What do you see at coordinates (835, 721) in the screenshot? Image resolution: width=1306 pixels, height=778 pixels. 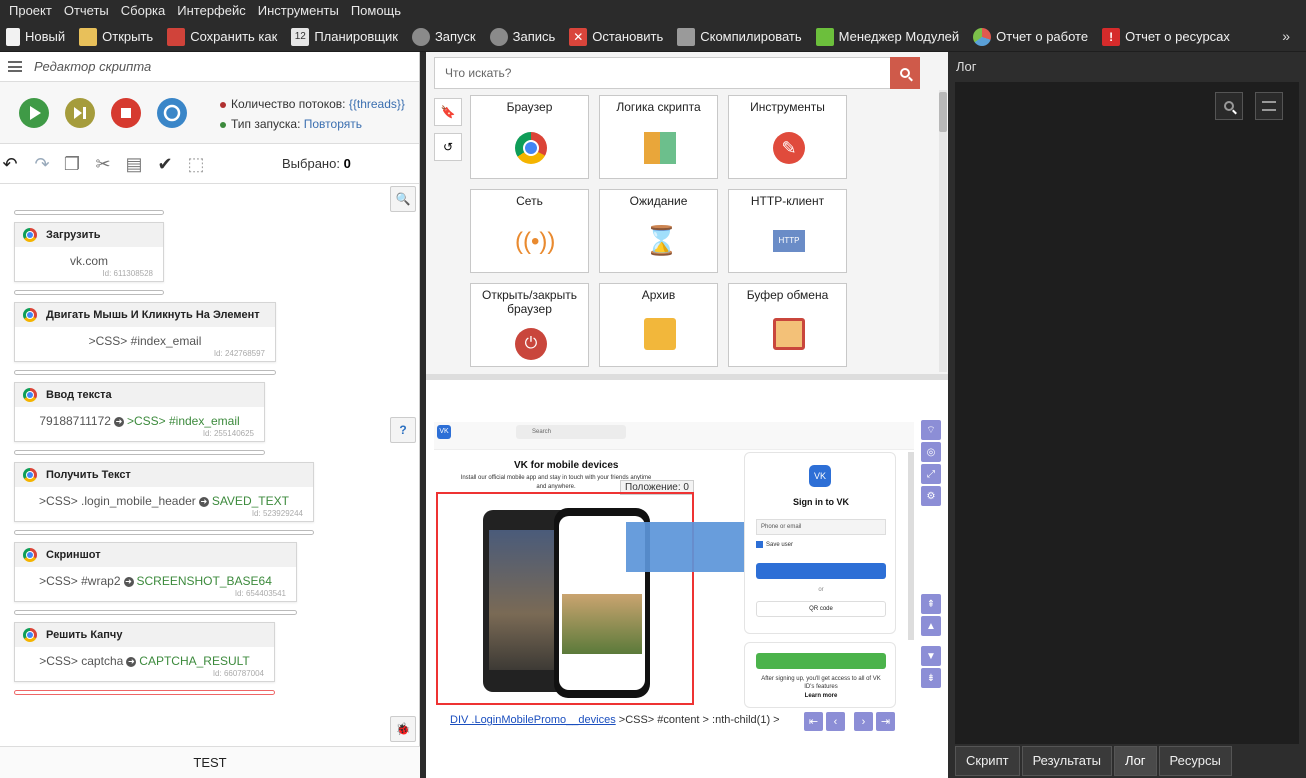 I see `prev-element-button: ‹` at bounding box center [835, 721].